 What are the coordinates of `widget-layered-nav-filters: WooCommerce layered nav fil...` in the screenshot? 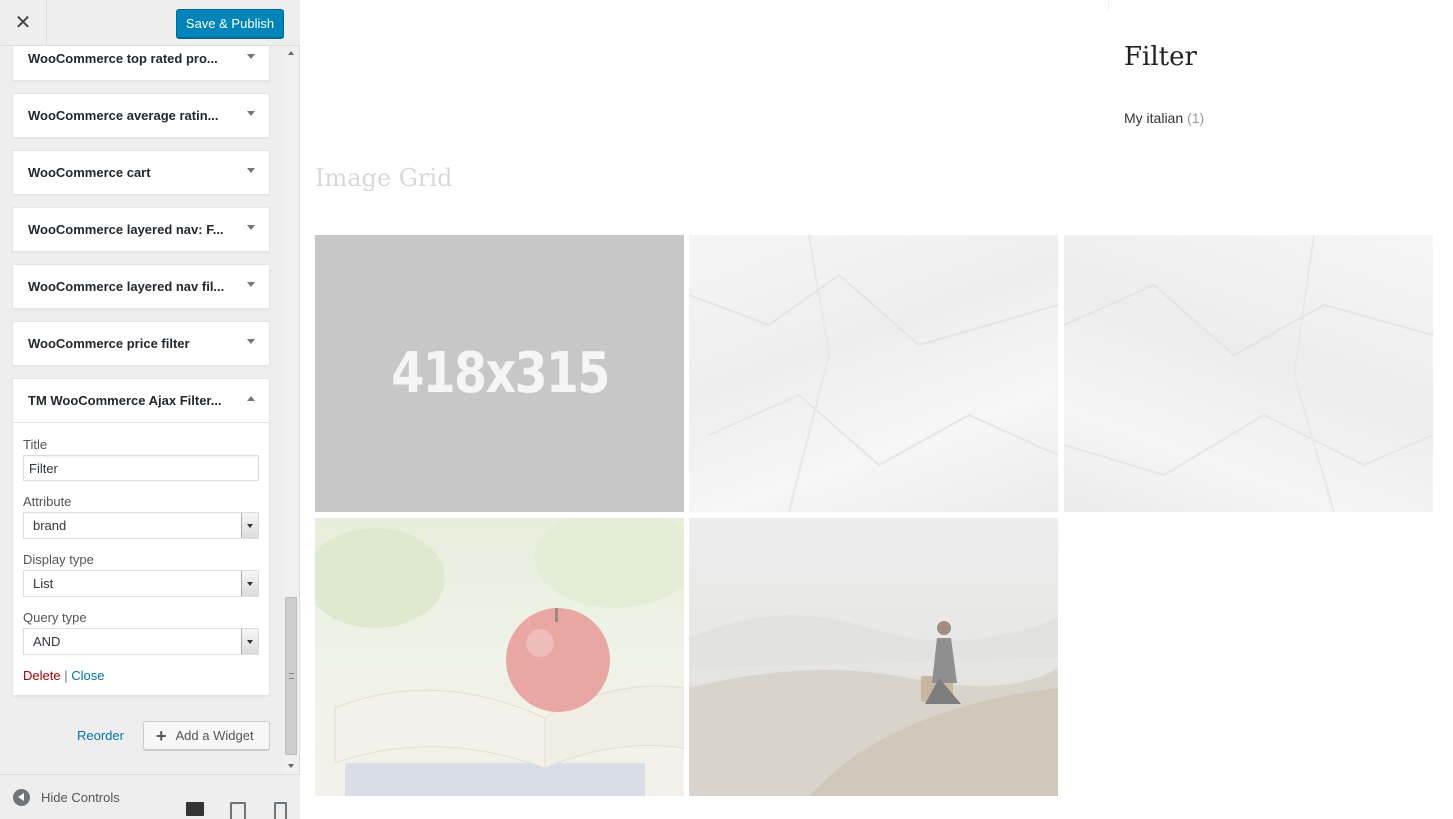 It's located at (141, 286).